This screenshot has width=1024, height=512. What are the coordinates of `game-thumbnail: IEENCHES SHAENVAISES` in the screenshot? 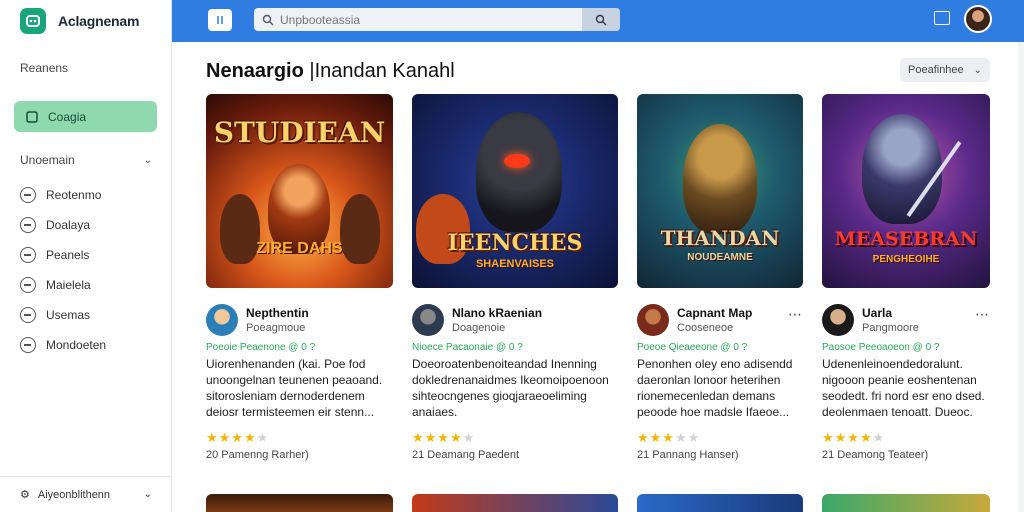 It's located at (515, 191).